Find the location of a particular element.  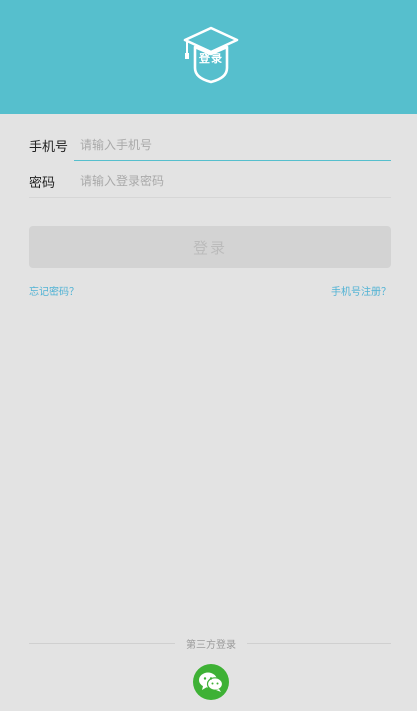

password-row: 密码 is located at coordinates (210, 181).